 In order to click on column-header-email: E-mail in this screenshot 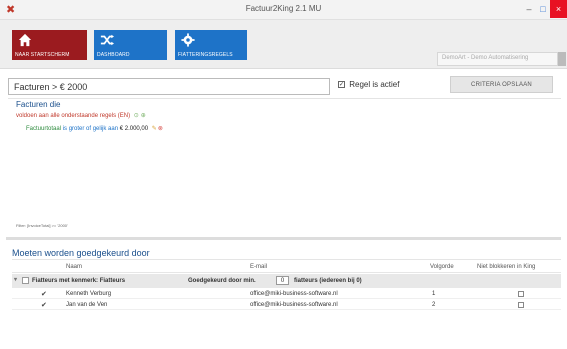, I will do `click(258, 267)`.